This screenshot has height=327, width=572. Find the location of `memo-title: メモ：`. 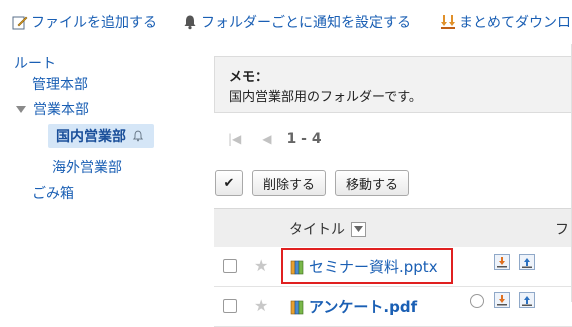

memo-title: メモ： is located at coordinates (249, 77).